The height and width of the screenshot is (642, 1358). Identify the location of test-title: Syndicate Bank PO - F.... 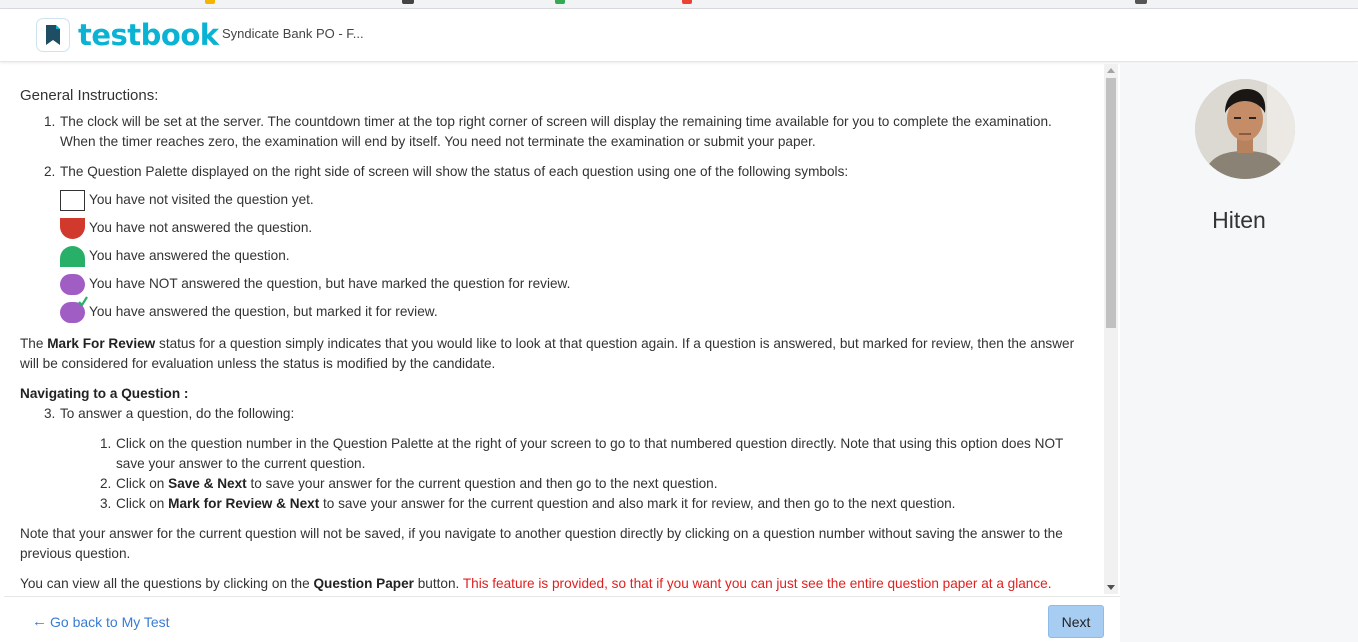
(293, 33).